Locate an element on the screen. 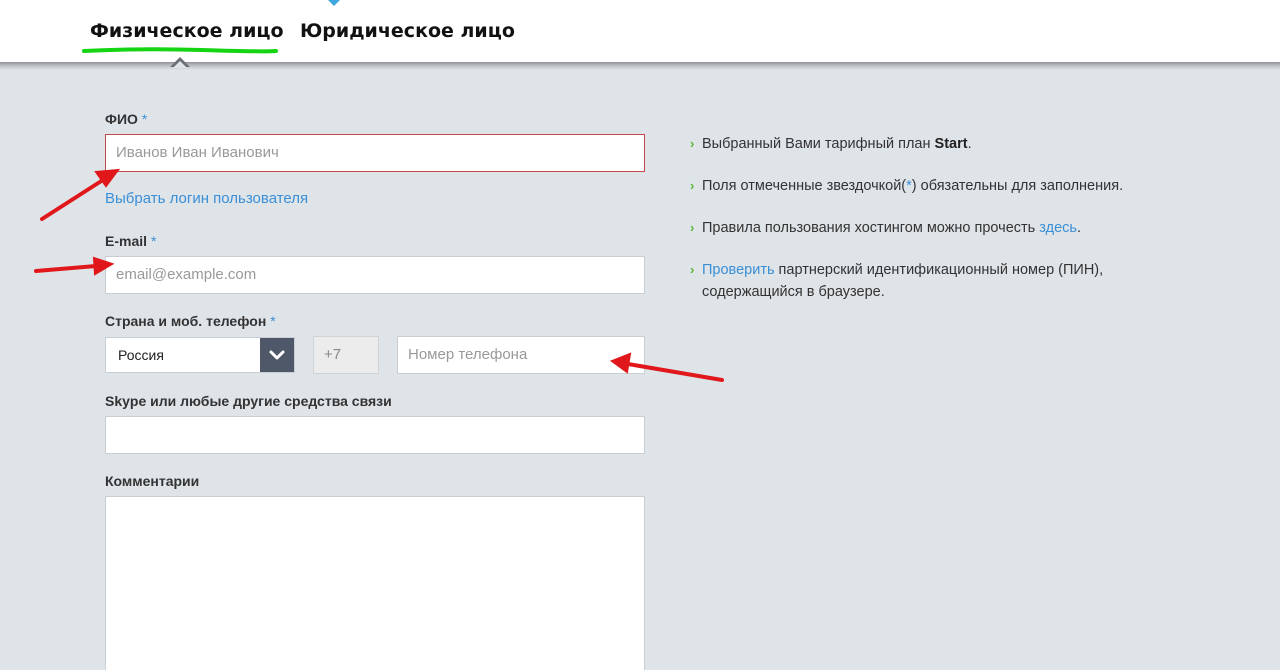  dropdown-button is located at coordinates (277, 355).